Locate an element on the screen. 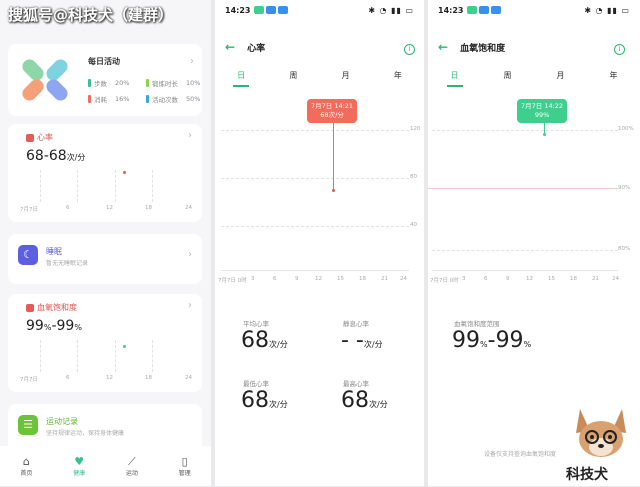 This screenshot has height=487, width=640. y-tick: 40 is located at coordinates (413, 225).